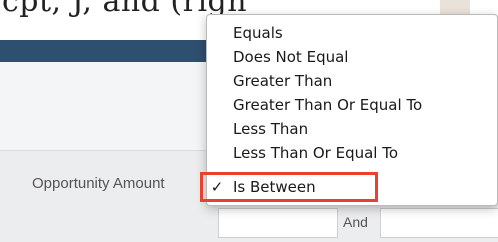 Image resolution: width=498 pixels, height=242 pixels. What do you see at coordinates (98, 183) in the screenshot?
I see `field-label: Opportunity Amount` at bounding box center [98, 183].